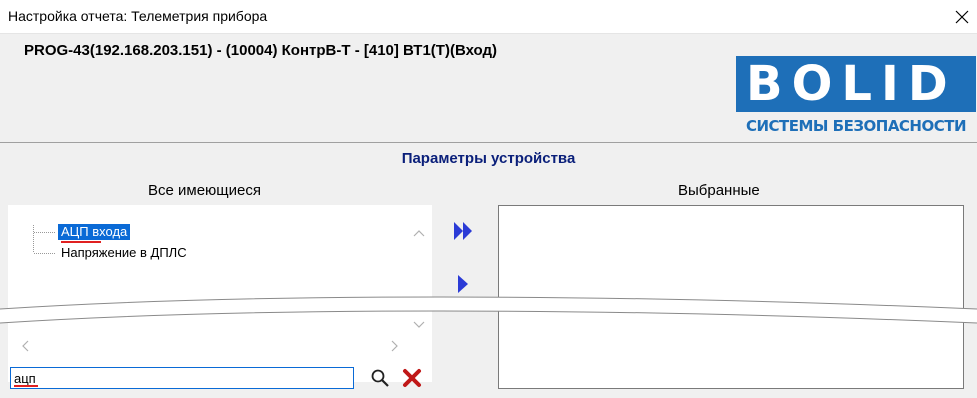 The height and width of the screenshot is (398, 977). What do you see at coordinates (138, 16) in the screenshot?
I see `window-title: Настройка отчета: Телеметрия прибора` at bounding box center [138, 16].